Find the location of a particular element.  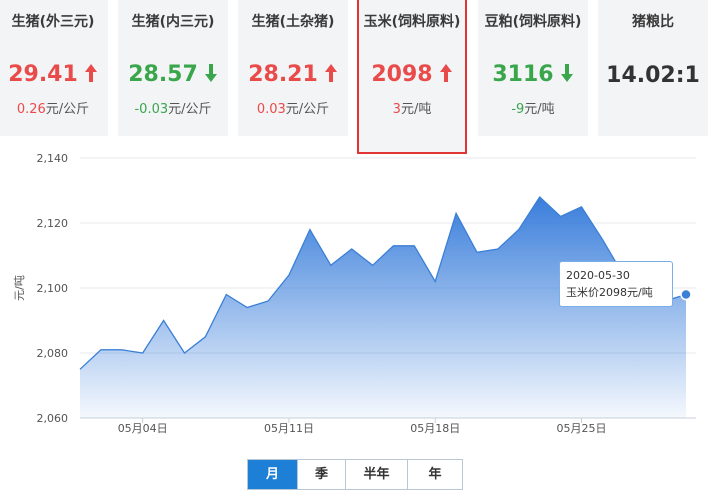

card-title: 生猪(外三元) is located at coordinates (53, 22).